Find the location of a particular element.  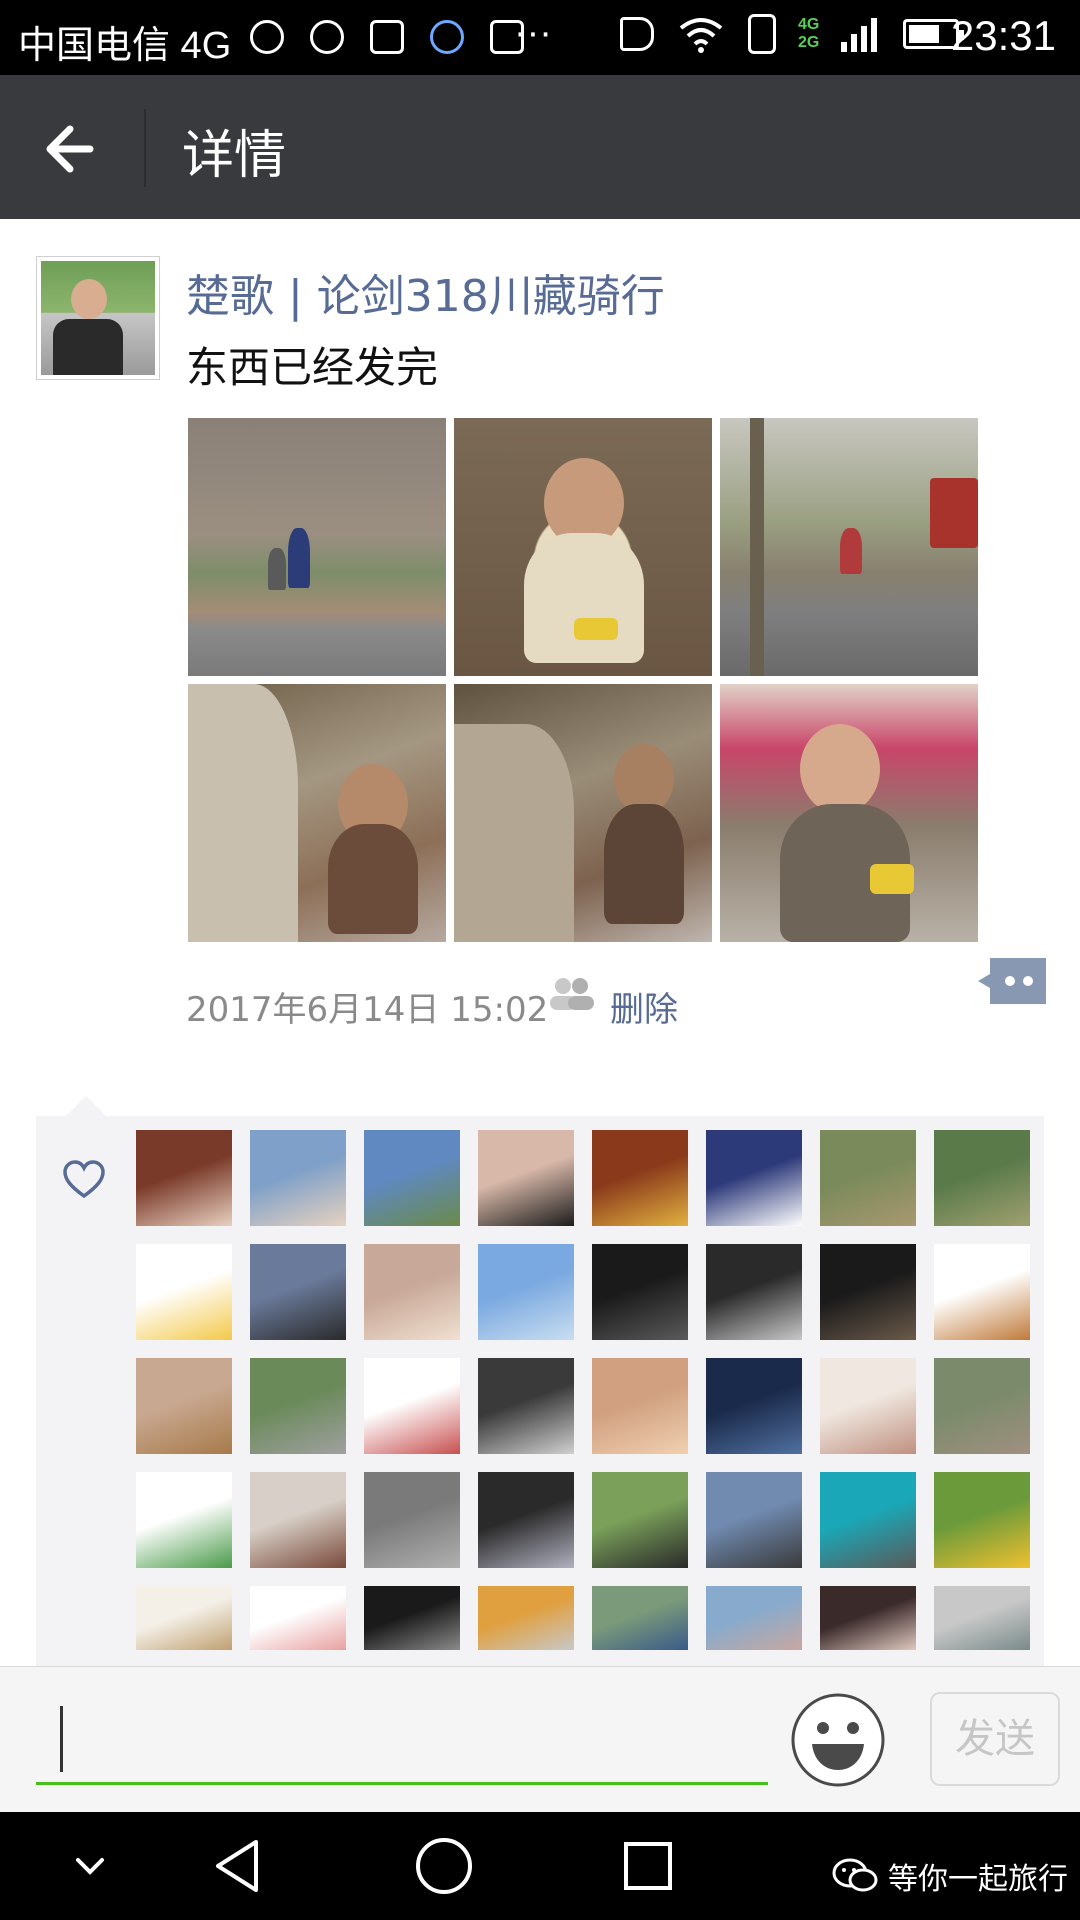

author-avatar is located at coordinates (98, 318).